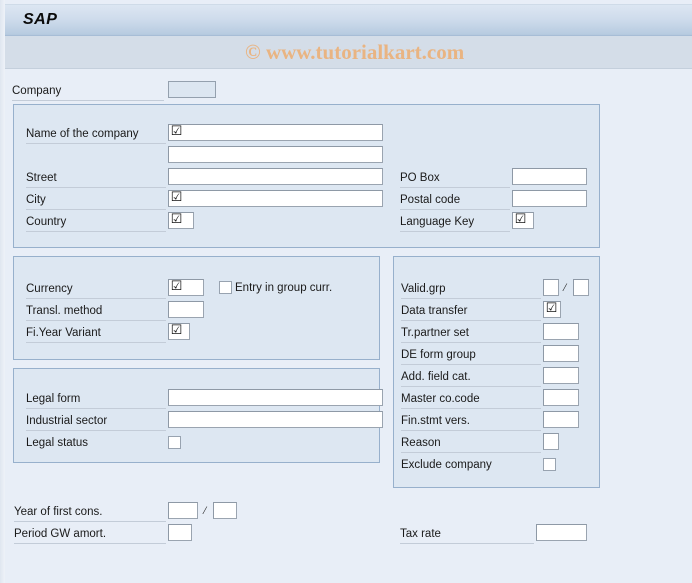 This screenshot has width=692, height=583. I want to click on name-of-company-label: Name of the company, so click(82, 134).